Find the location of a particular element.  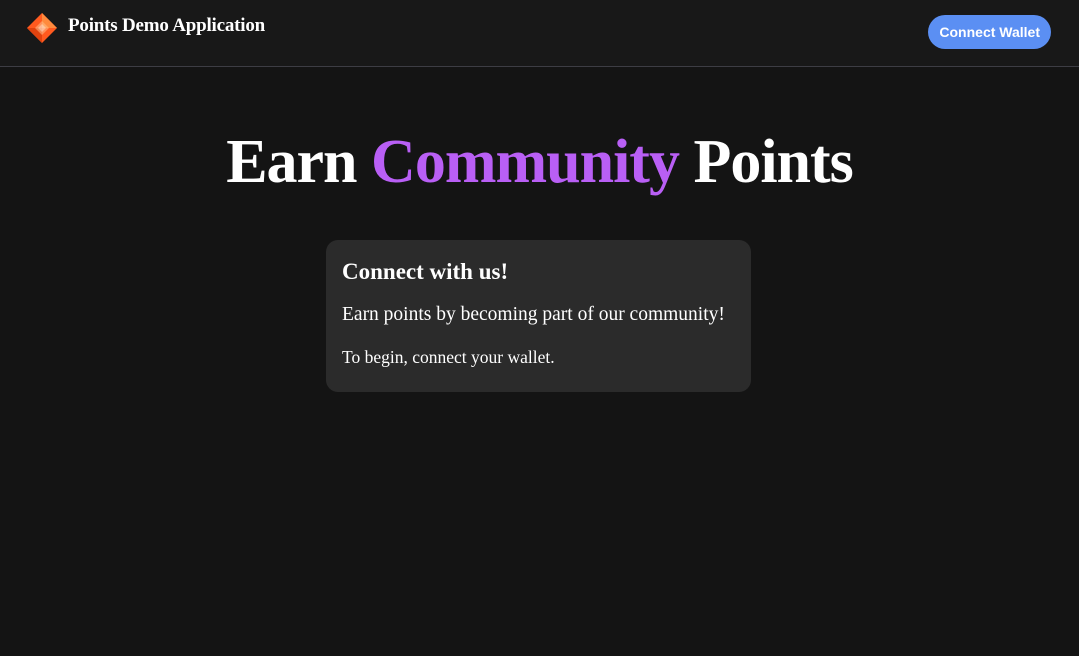

diamond-logo-icon is located at coordinates (42, 28).